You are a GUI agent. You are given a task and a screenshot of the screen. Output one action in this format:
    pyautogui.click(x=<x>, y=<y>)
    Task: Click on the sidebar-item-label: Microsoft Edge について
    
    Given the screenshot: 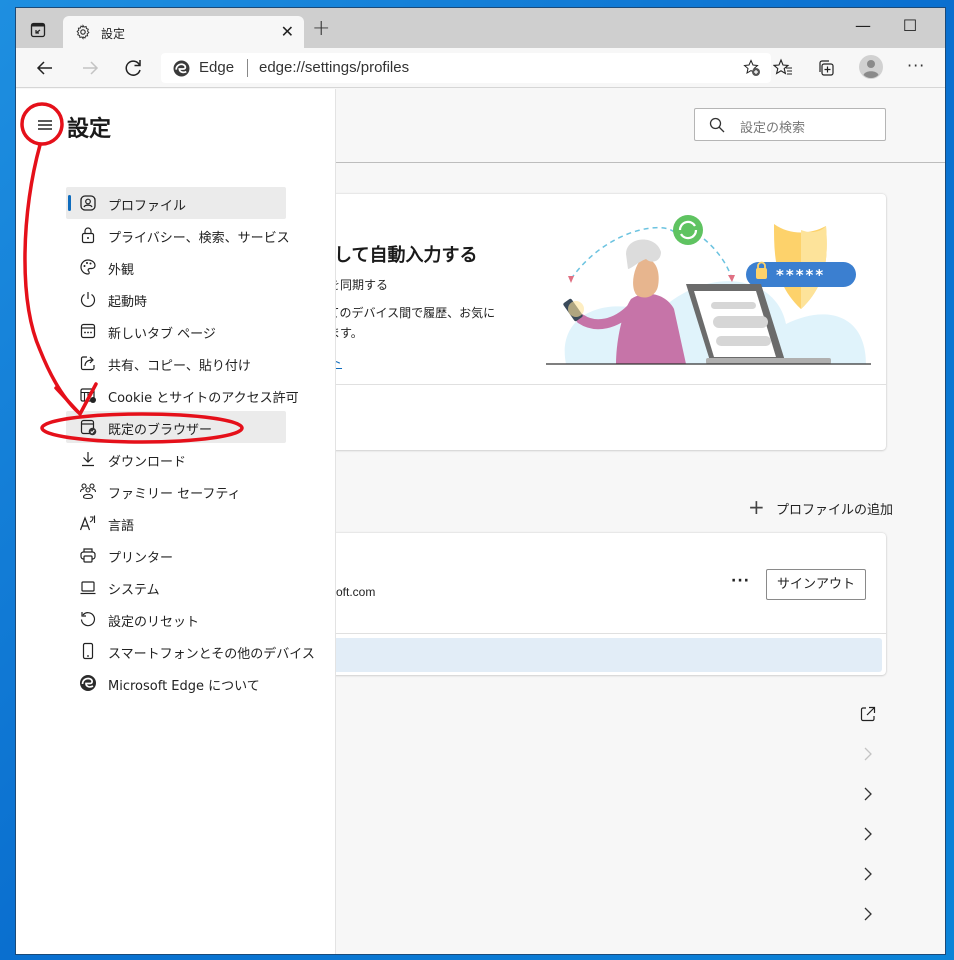 What is the action you would take?
    pyautogui.click(x=184, y=686)
    